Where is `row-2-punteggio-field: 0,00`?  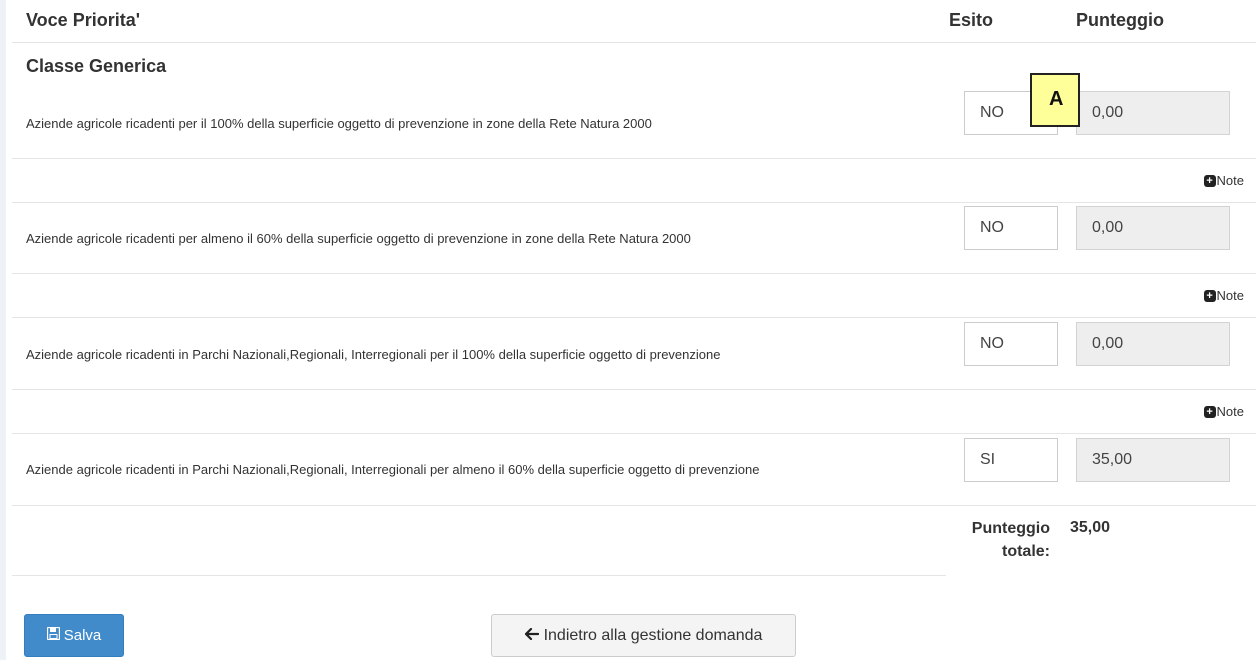 row-2-punteggio-field: 0,00 is located at coordinates (1153, 228).